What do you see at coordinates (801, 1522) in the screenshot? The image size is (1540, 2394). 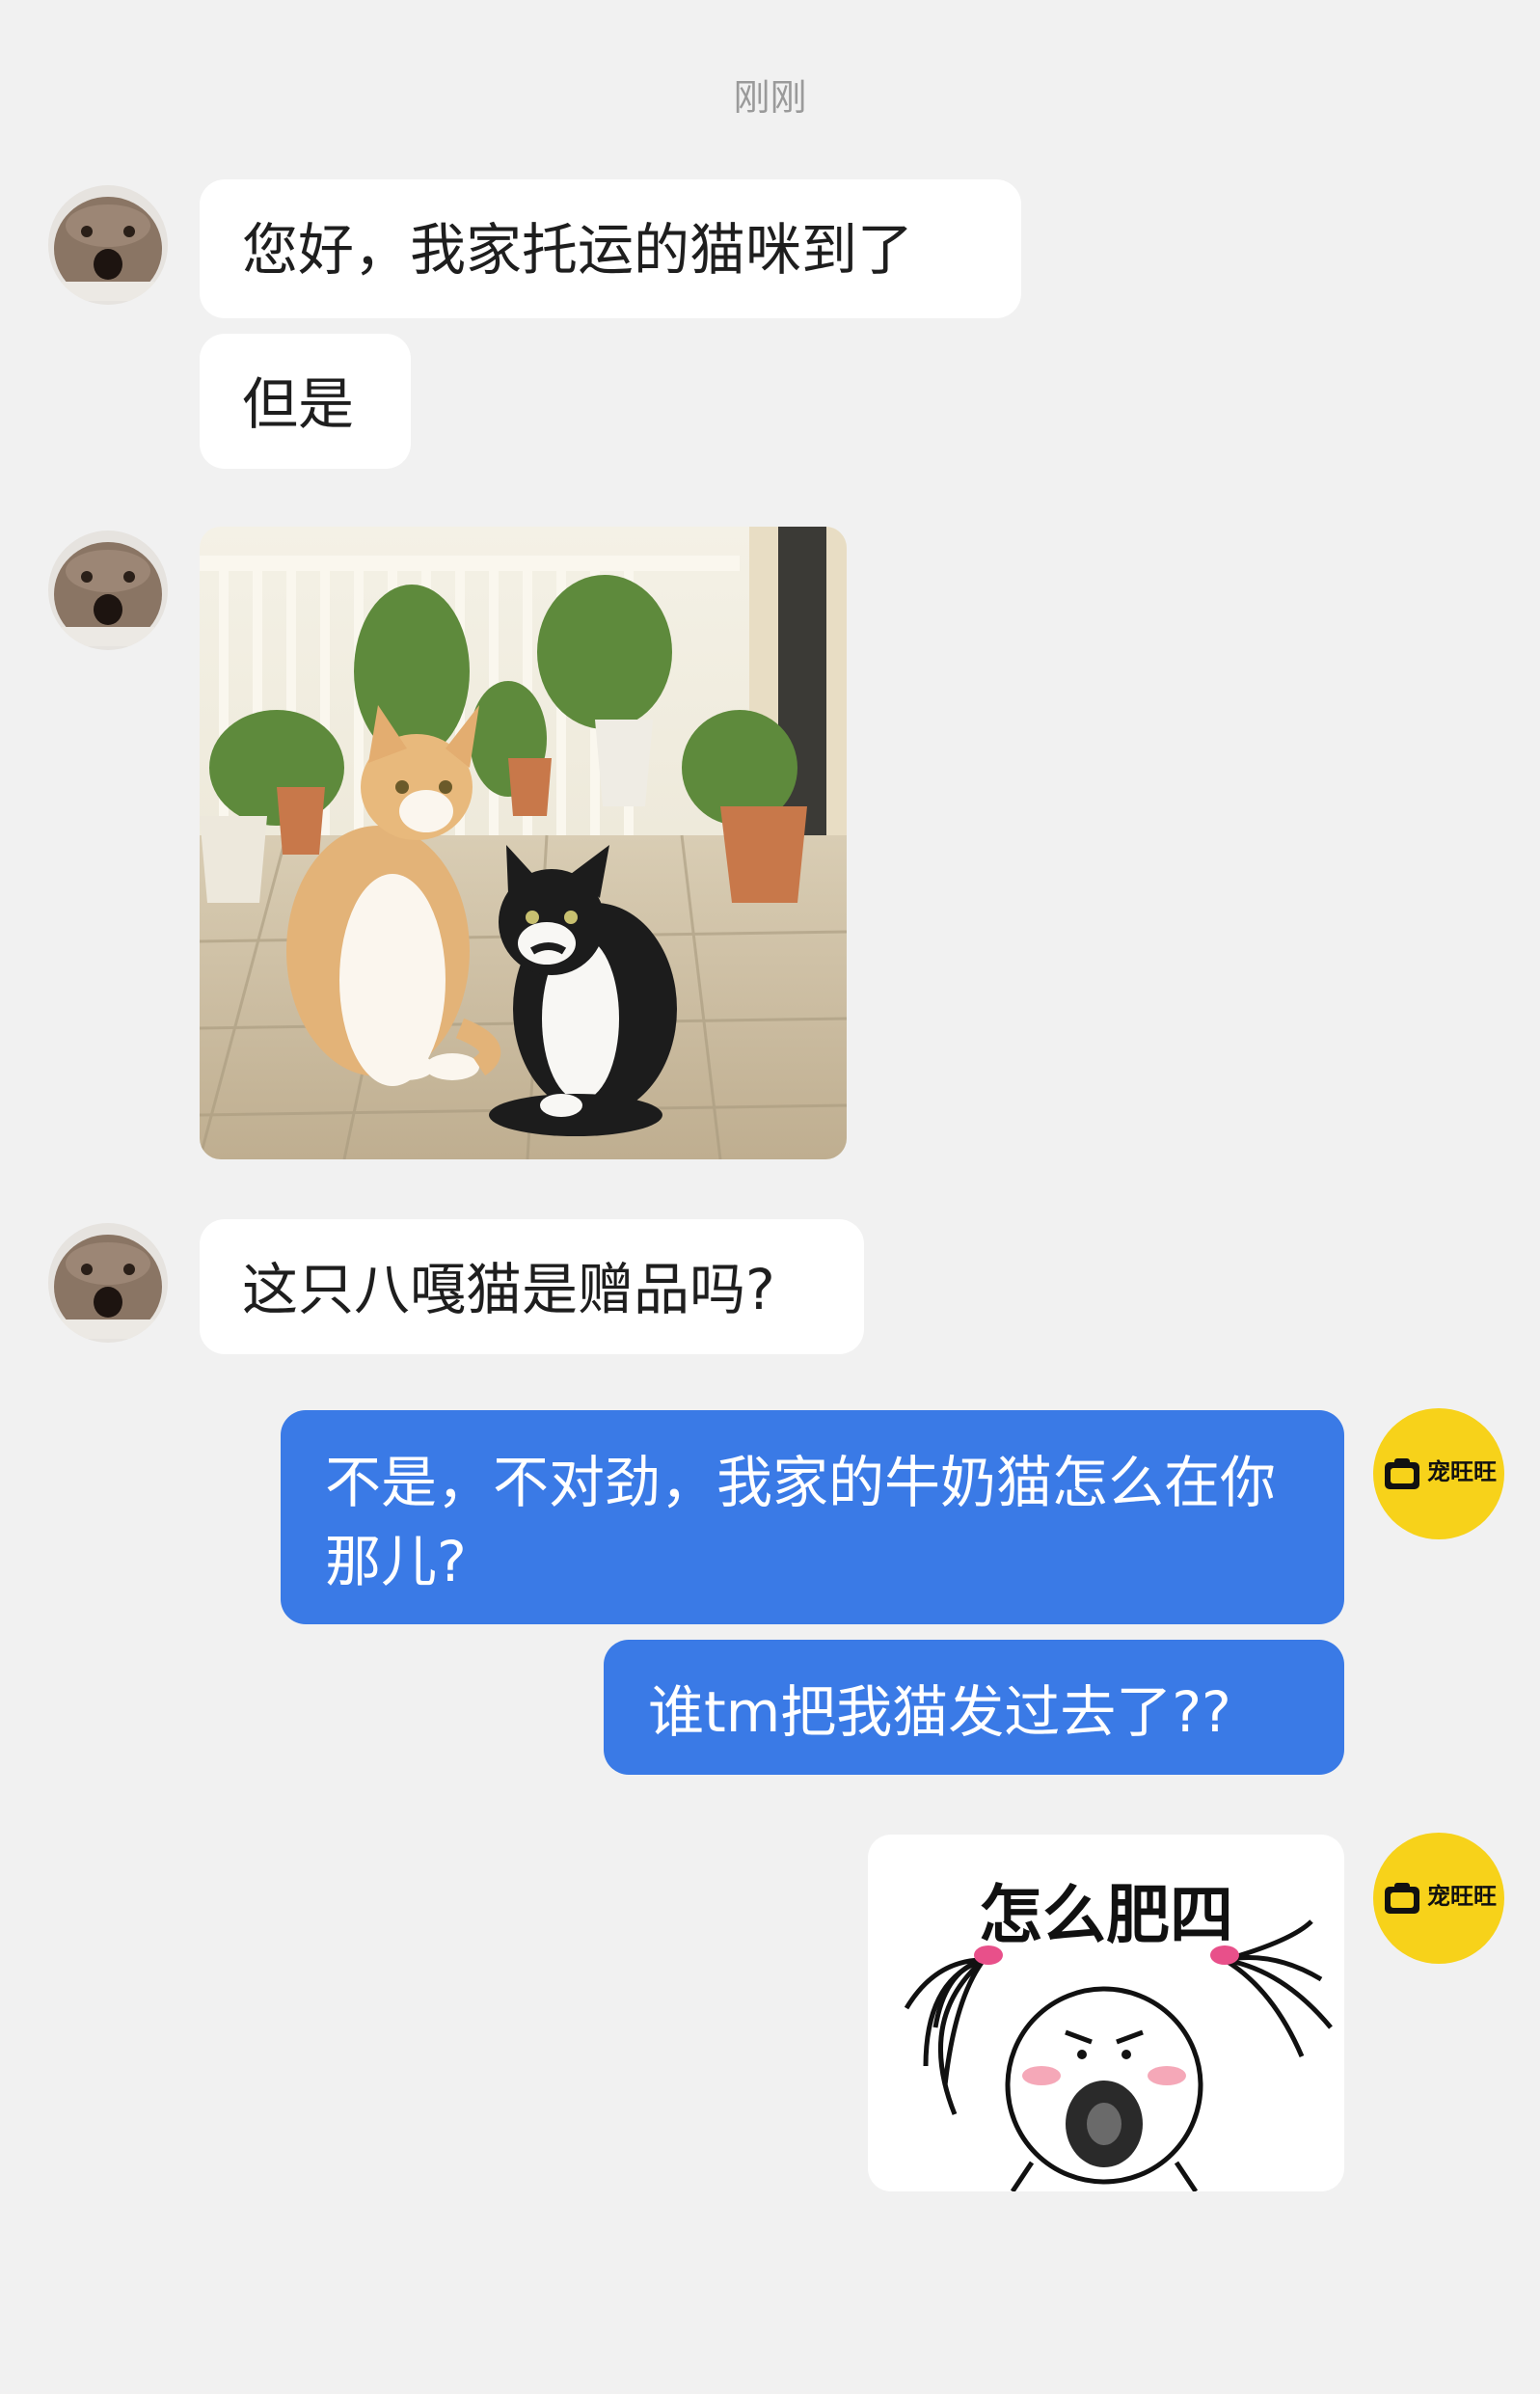 I see `message-text: 不是，不对劲，我家的牛奶猫怎么在你那儿?` at bounding box center [801, 1522].